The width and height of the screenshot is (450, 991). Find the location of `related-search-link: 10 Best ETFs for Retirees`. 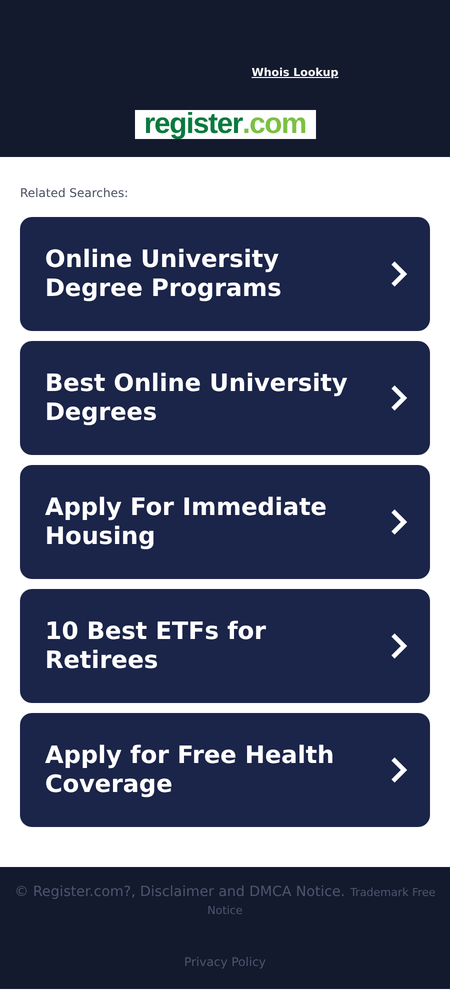

related-search-link: 10 Best ETFs for Retirees is located at coordinates (225, 646).